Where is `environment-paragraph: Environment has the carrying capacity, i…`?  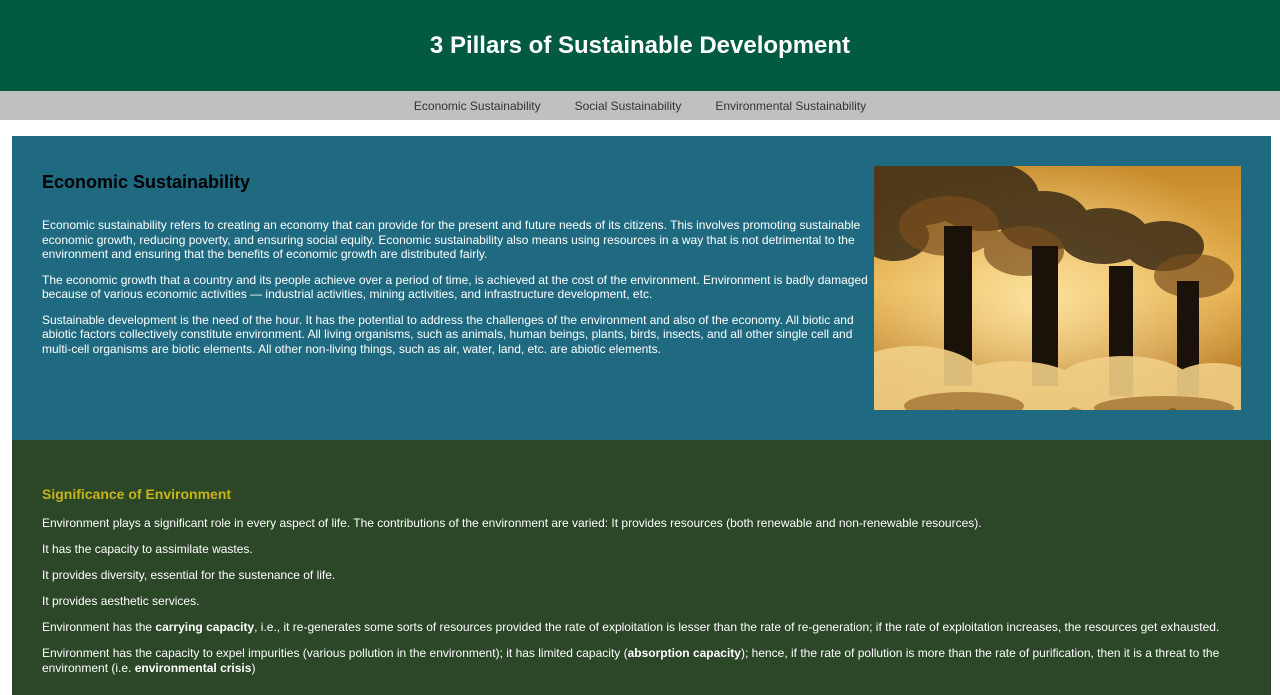
environment-paragraph: Environment has the carrying capacity, i… is located at coordinates (647, 627).